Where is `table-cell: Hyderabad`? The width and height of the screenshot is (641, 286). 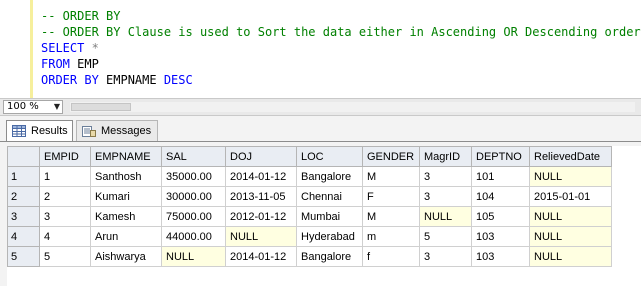 table-cell: Hyderabad is located at coordinates (329, 236).